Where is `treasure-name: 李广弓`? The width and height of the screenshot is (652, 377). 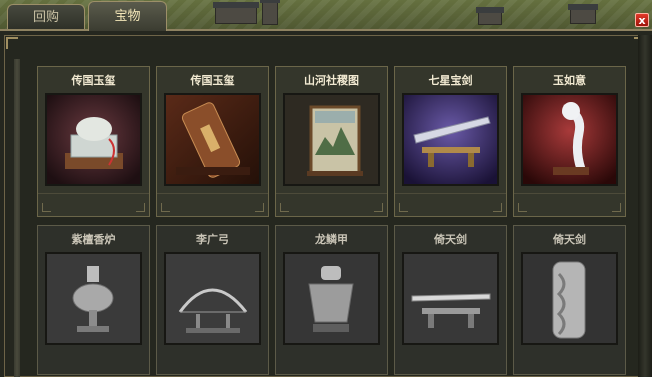
treasure-name: 李广弓 is located at coordinates (212, 239).